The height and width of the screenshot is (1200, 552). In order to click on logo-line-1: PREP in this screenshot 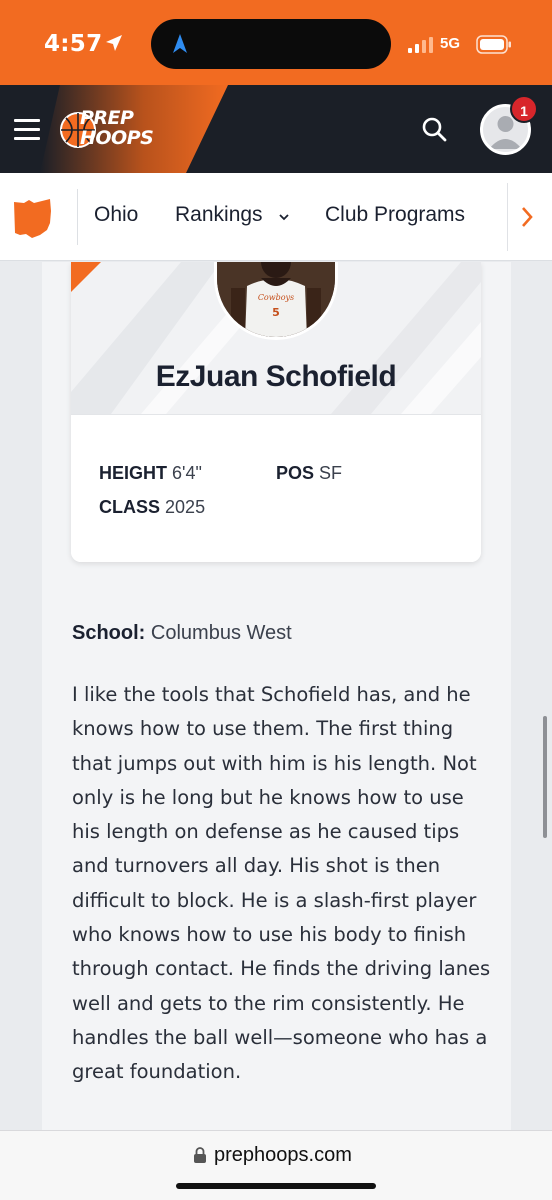, I will do `click(107, 118)`.